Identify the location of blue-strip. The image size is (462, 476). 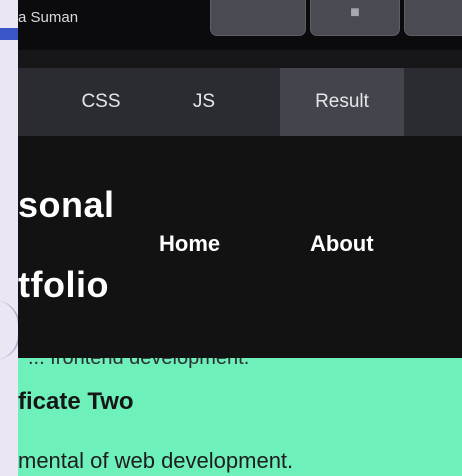
(9, 34).